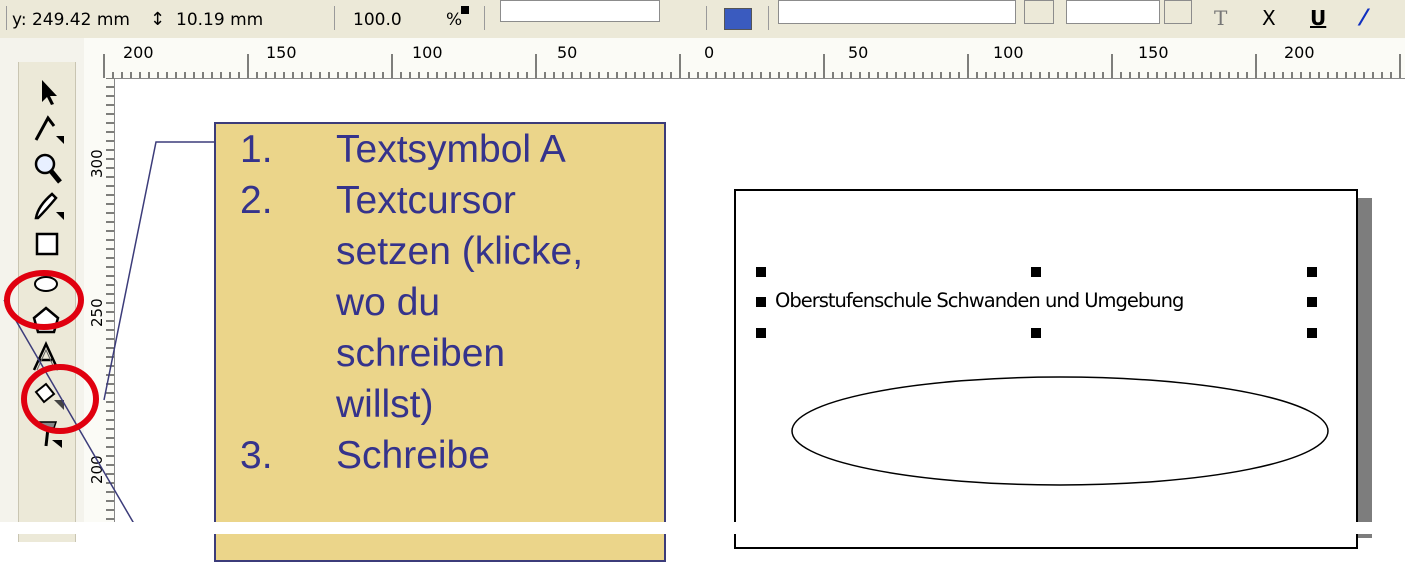  I want to click on pencil-icon, so click(49, 206).